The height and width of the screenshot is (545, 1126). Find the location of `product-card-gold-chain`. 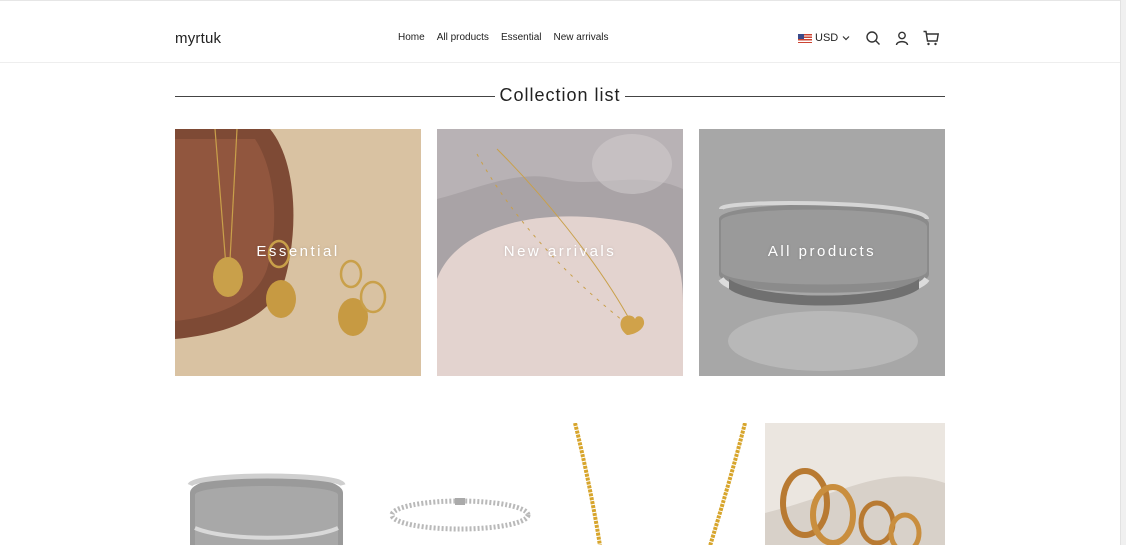

product-card-gold-chain is located at coordinates (660, 484).